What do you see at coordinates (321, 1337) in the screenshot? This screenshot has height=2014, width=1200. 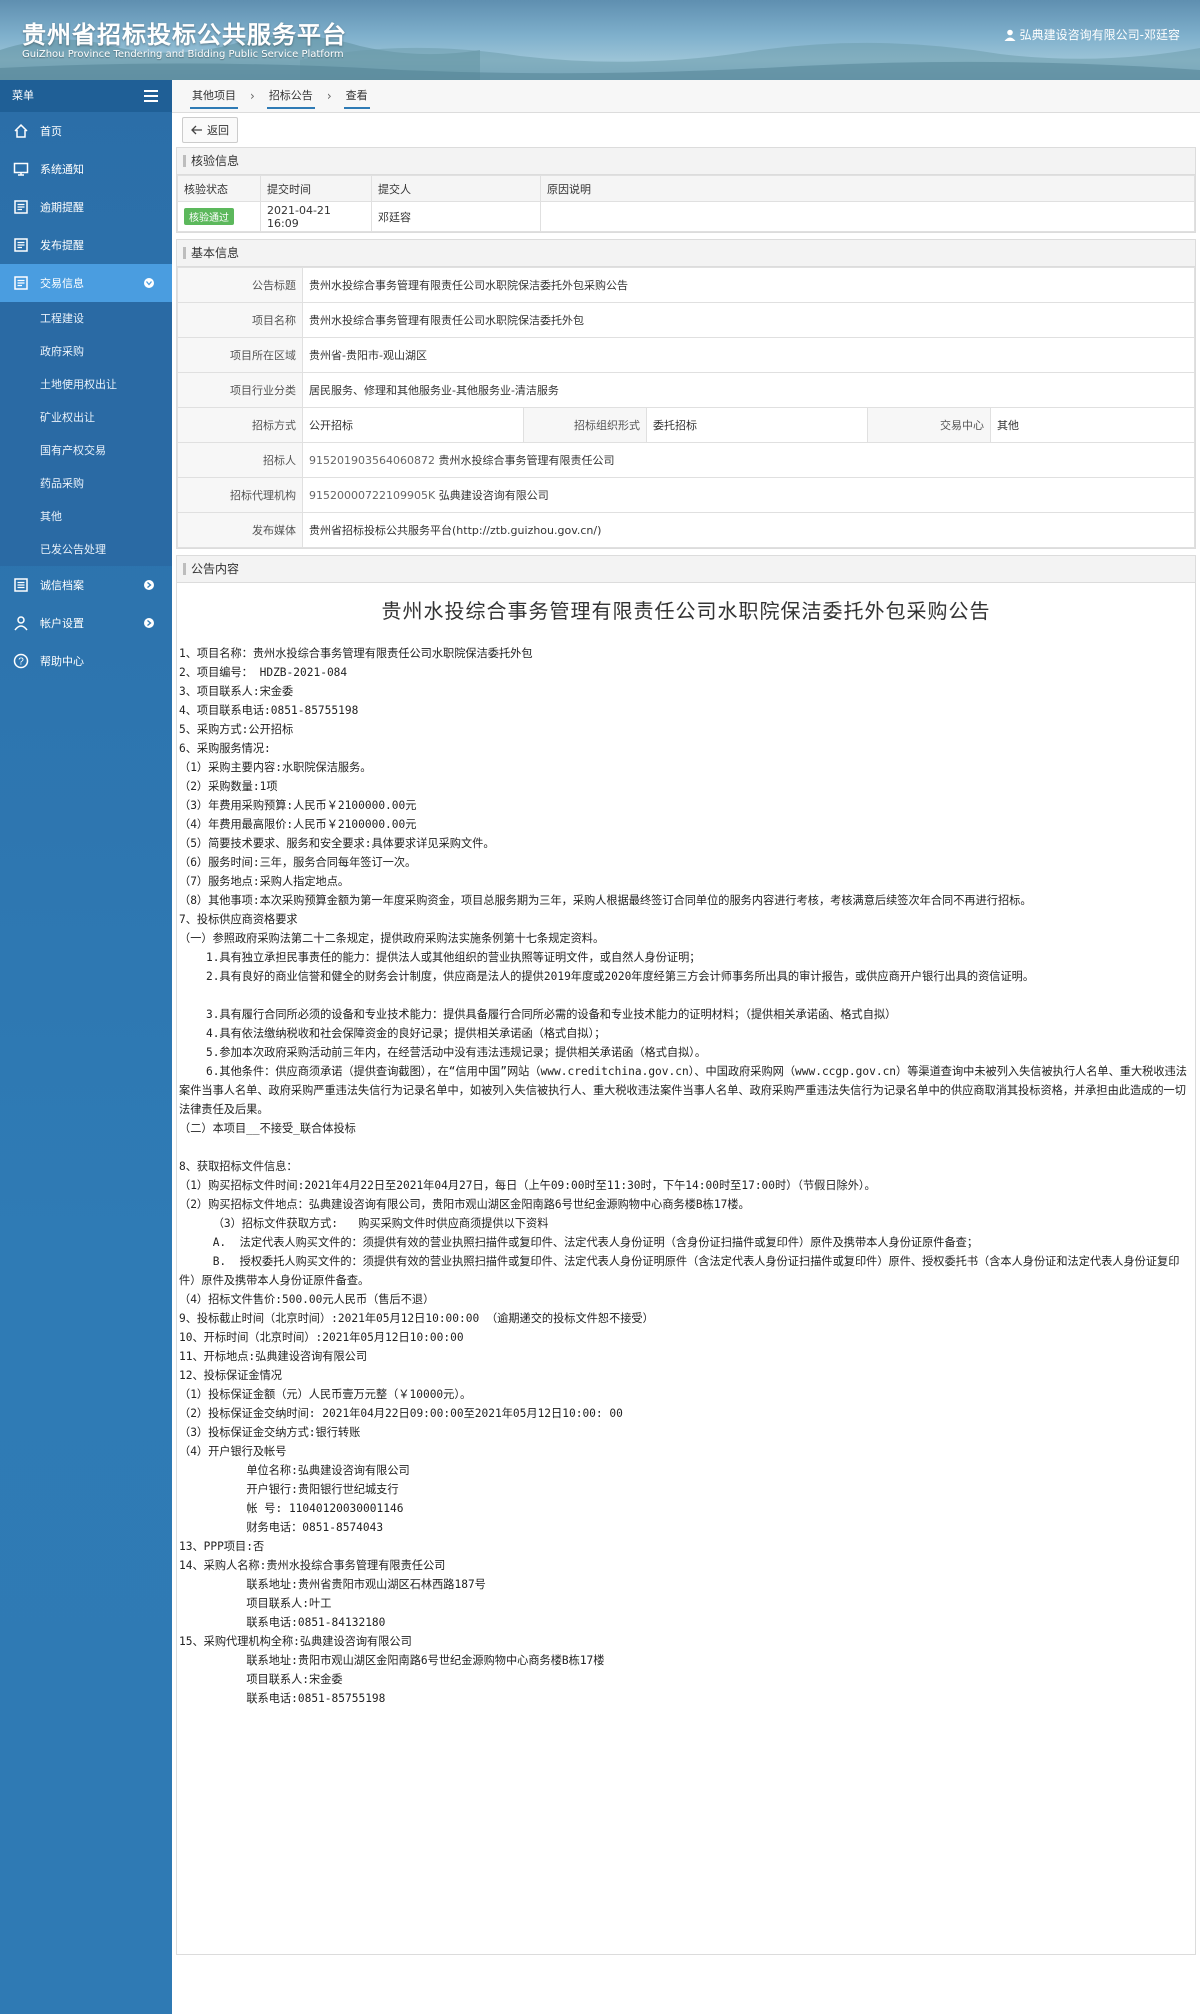 I see `document-line: 10、开标时间（北京时间）:2021年05月12日10:00:00` at bounding box center [321, 1337].